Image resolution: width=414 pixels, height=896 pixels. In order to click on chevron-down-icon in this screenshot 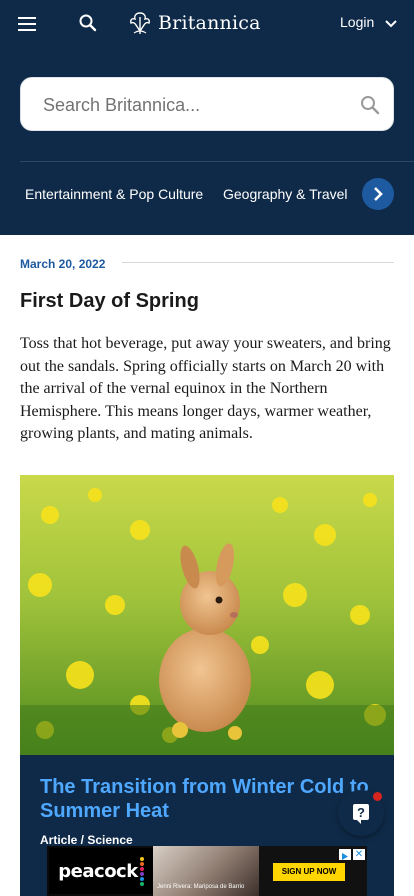, I will do `click(391, 24)`.